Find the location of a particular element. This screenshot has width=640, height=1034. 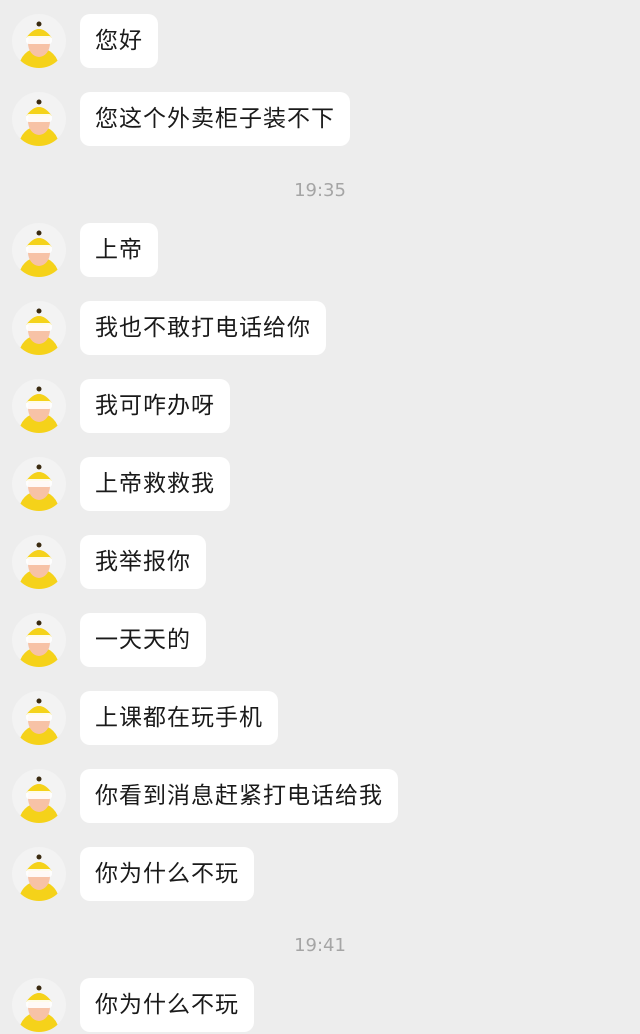

timestamp: 19:35 is located at coordinates (320, 190).